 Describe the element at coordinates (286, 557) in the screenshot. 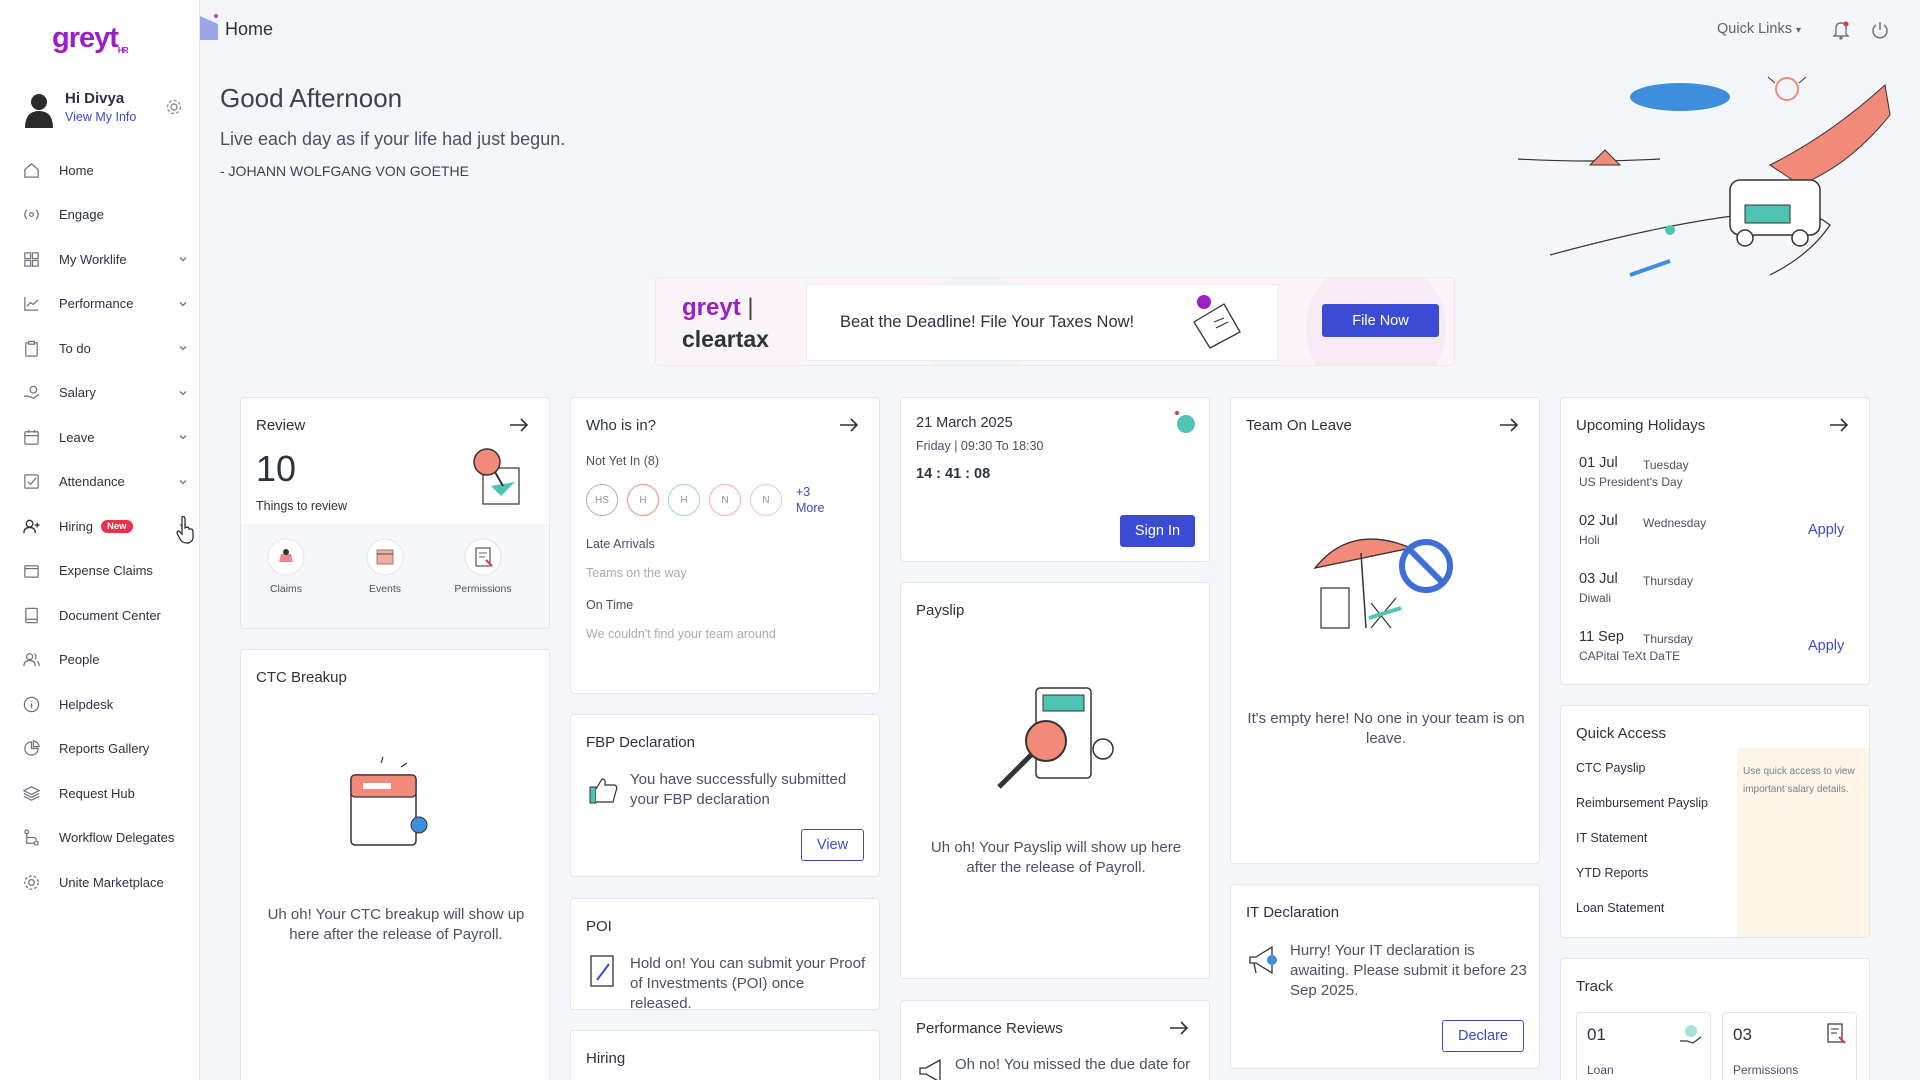

I see `claims-icon` at that location.